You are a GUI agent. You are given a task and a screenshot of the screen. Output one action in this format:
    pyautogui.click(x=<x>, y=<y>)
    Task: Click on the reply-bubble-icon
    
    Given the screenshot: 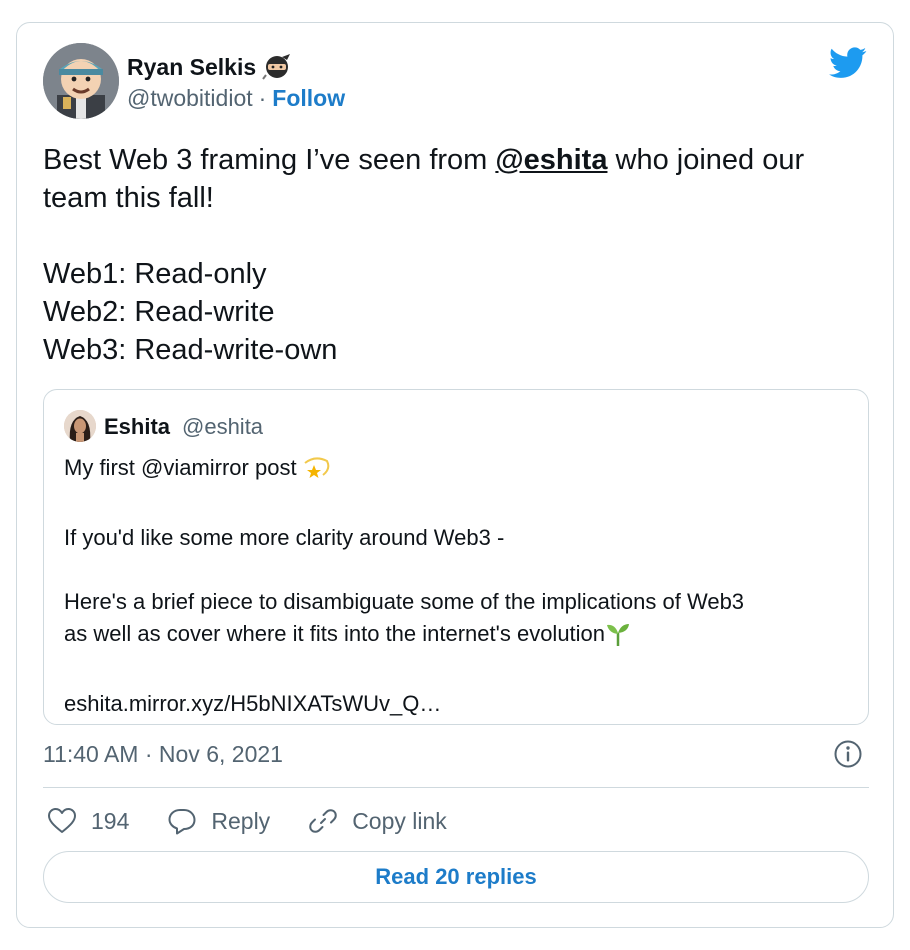 What is the action you would take?
    pyautogui.click(x=182, y=822)
    